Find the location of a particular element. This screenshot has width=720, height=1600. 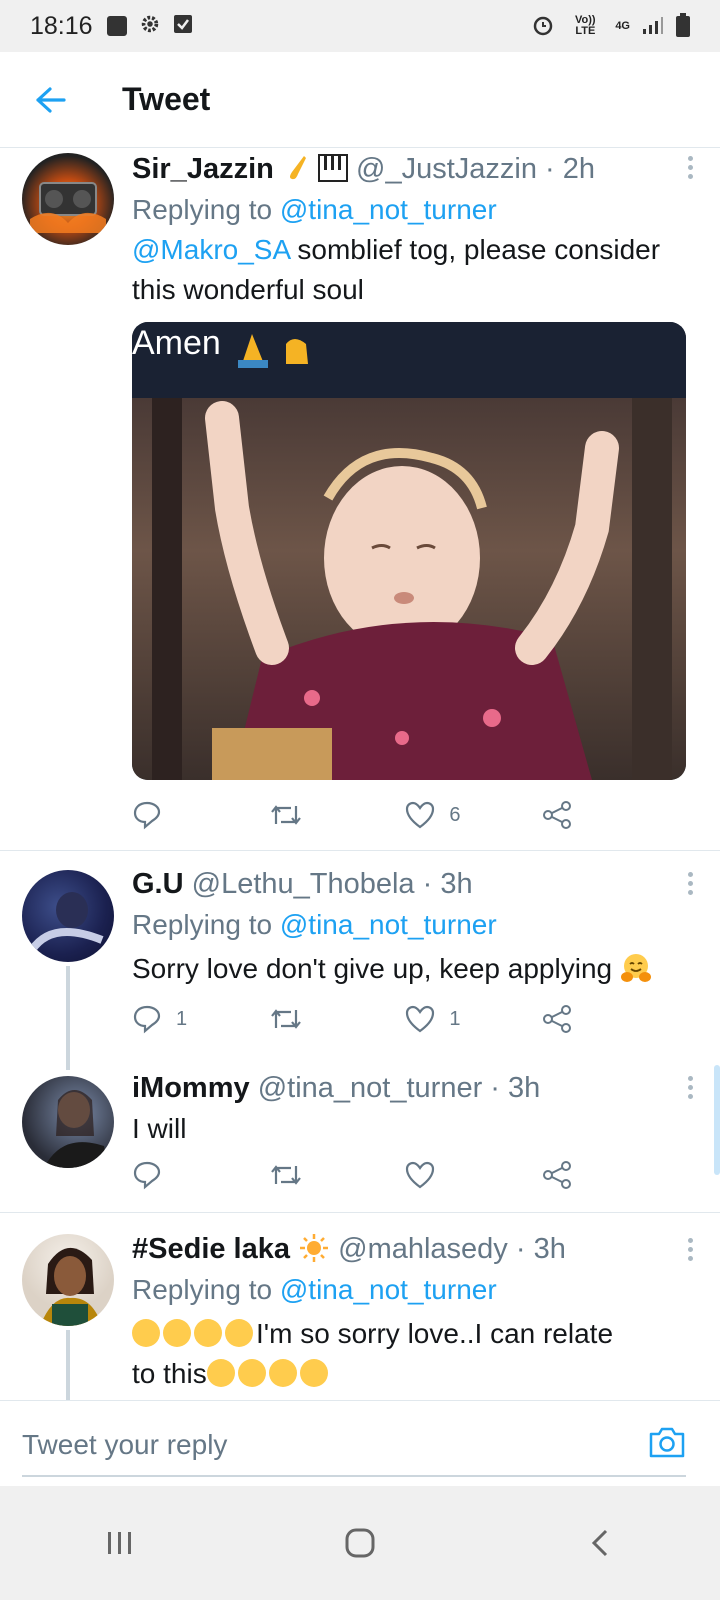

check-notification-icon is located at coordinates (183, 26).